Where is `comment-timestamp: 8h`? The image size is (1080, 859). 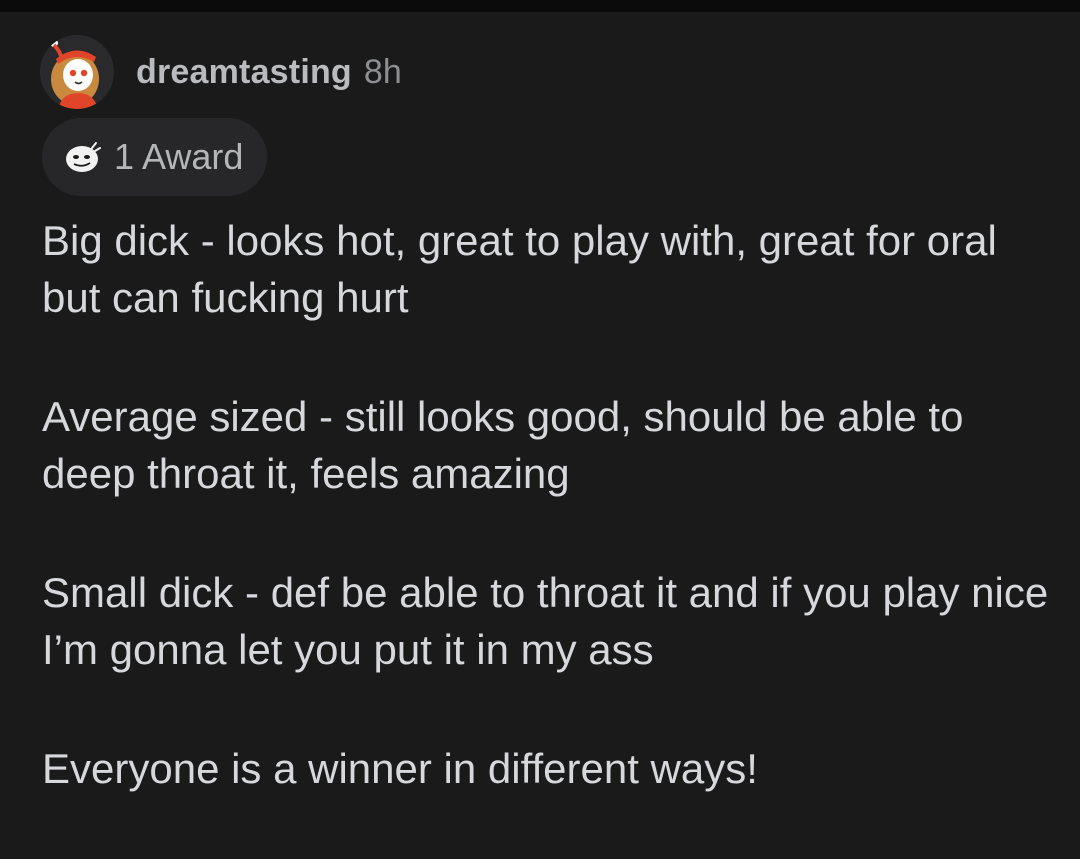
comment-timestamp: 8h is located at coordinates (382, 71).